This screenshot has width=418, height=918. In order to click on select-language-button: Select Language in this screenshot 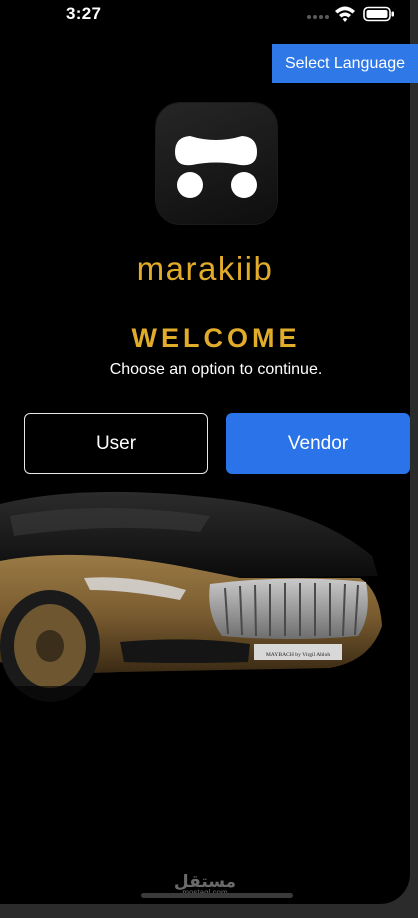, I will do `click(345, 63)`.